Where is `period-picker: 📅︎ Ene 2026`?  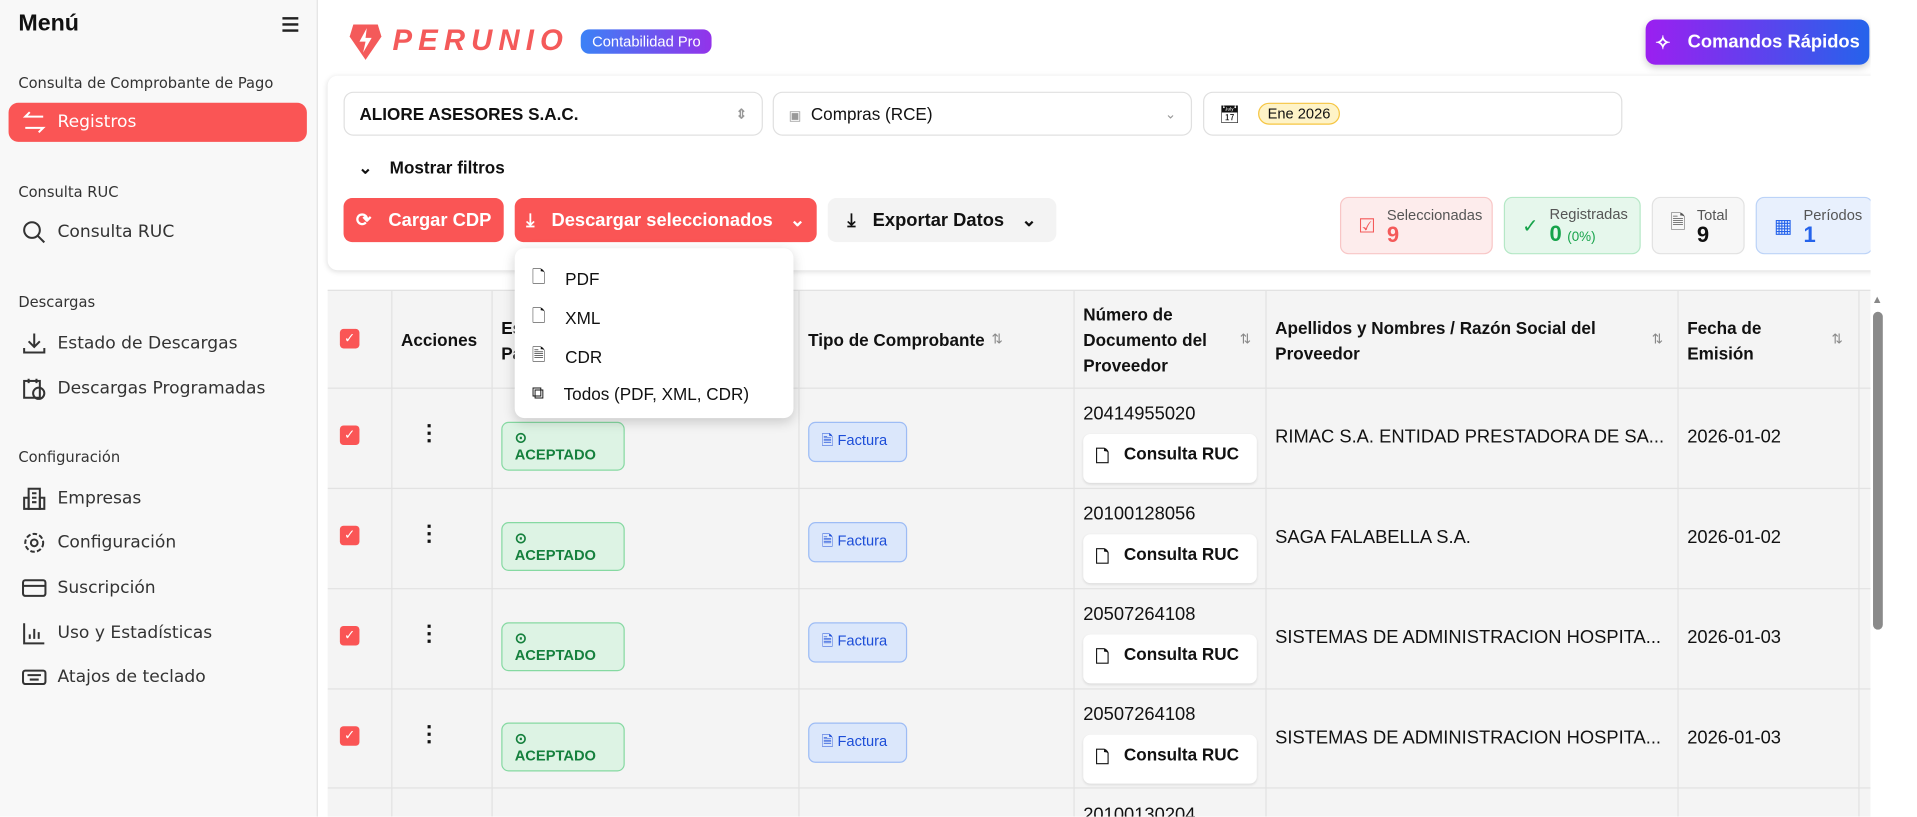 period-picker: 📅︎ Ene 2026 is located at coordinates (1413, 113).